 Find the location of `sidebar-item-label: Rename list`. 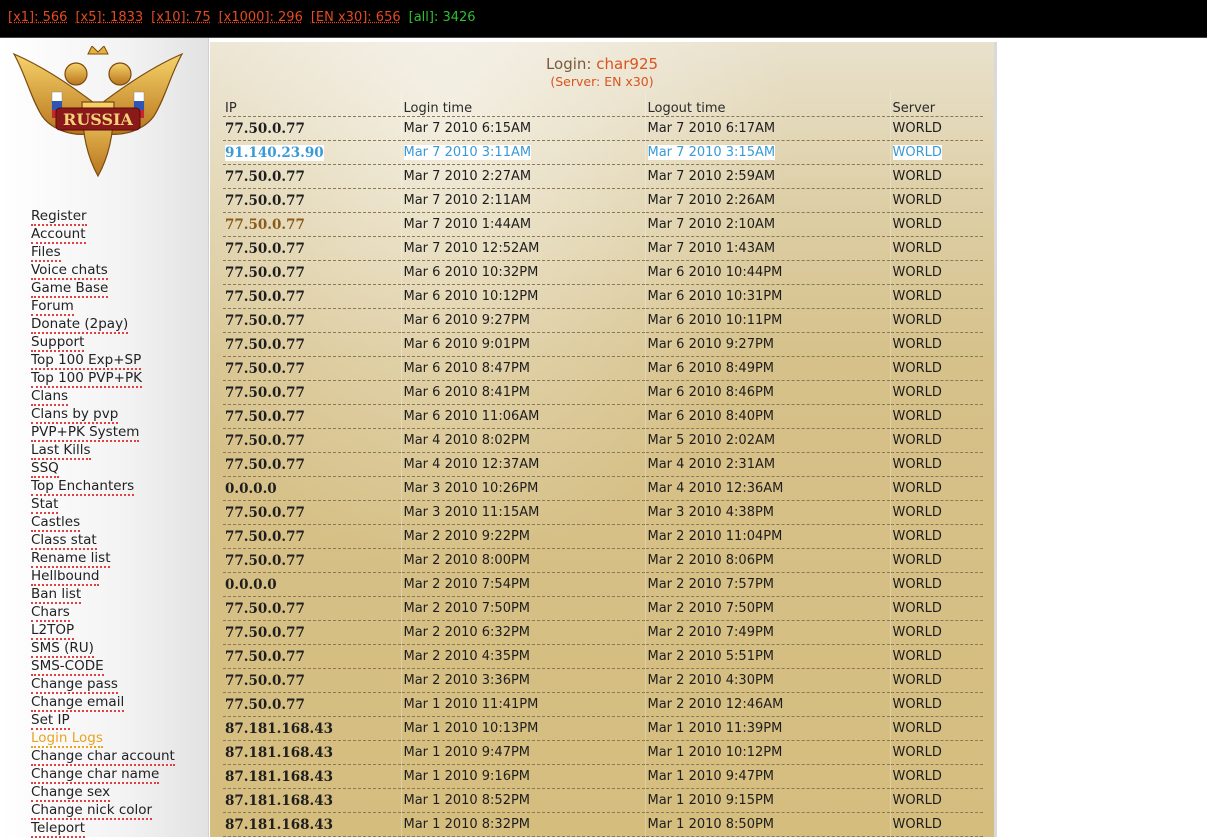

sidebar-item-label: Rename list is located at coordinates (71, 559).